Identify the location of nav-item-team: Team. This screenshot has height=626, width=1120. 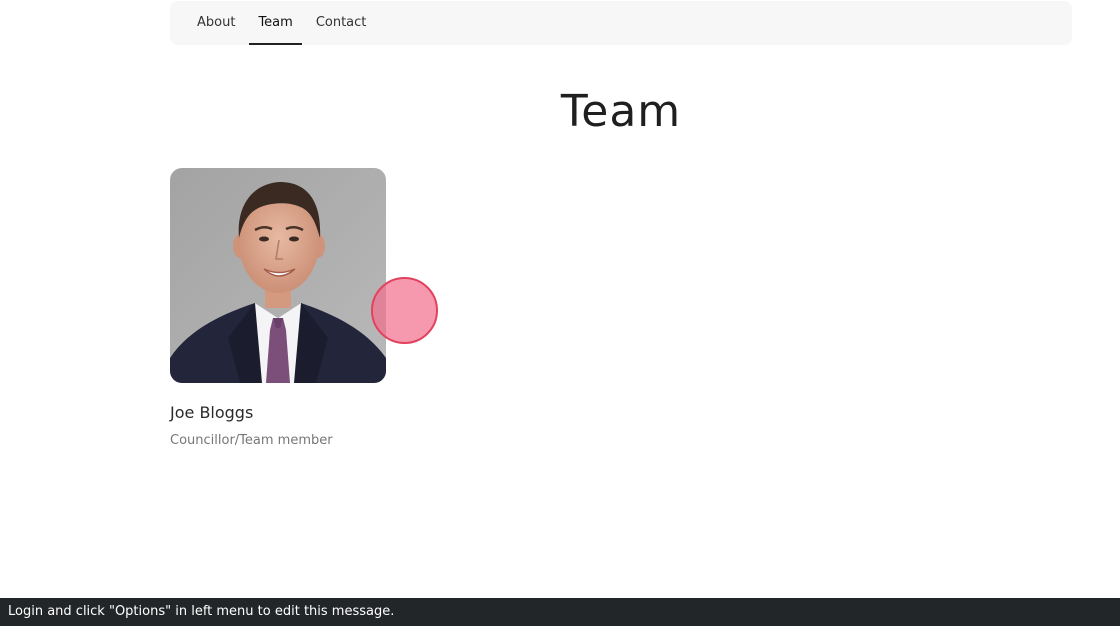
(276, 23).